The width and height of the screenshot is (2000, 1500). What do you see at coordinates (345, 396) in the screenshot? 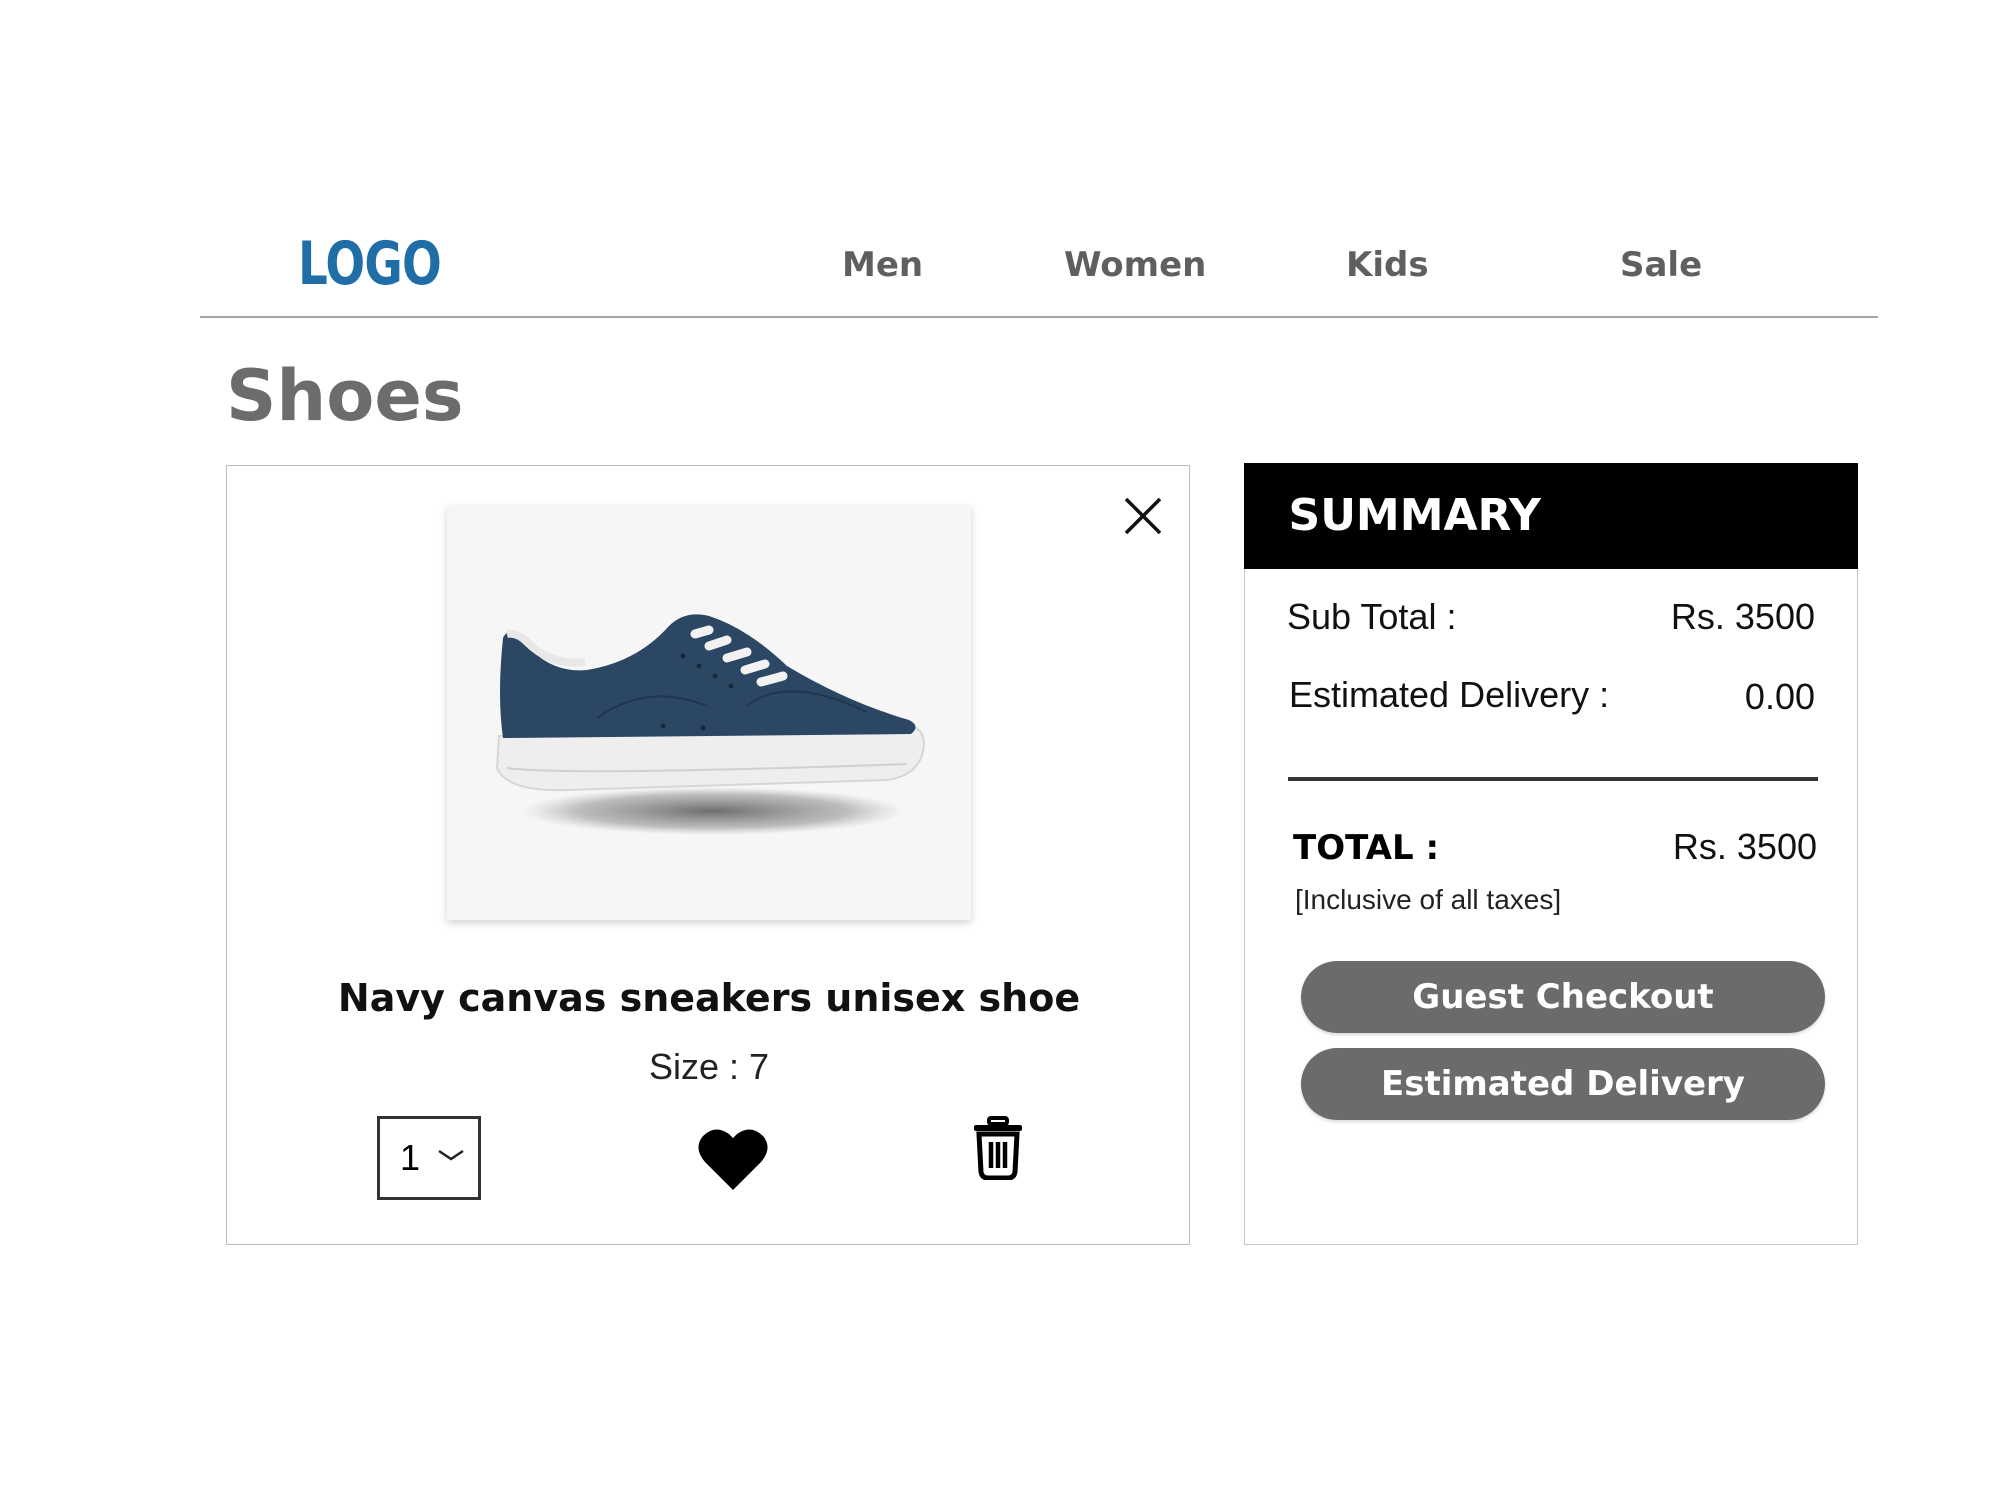
I see `page-title: Shoes` at bounding box center [345, 396].